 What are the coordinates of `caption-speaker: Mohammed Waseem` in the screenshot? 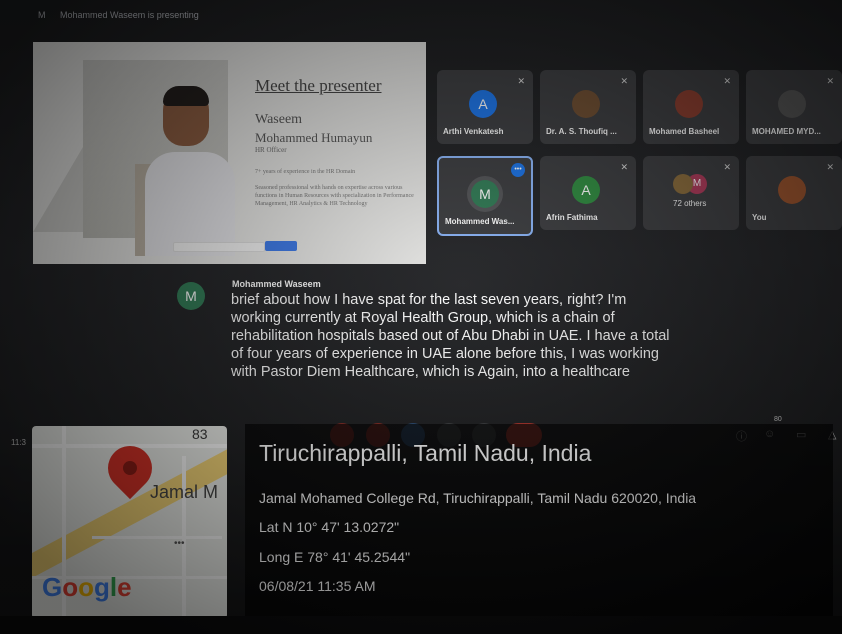 It's located at (276, 284).